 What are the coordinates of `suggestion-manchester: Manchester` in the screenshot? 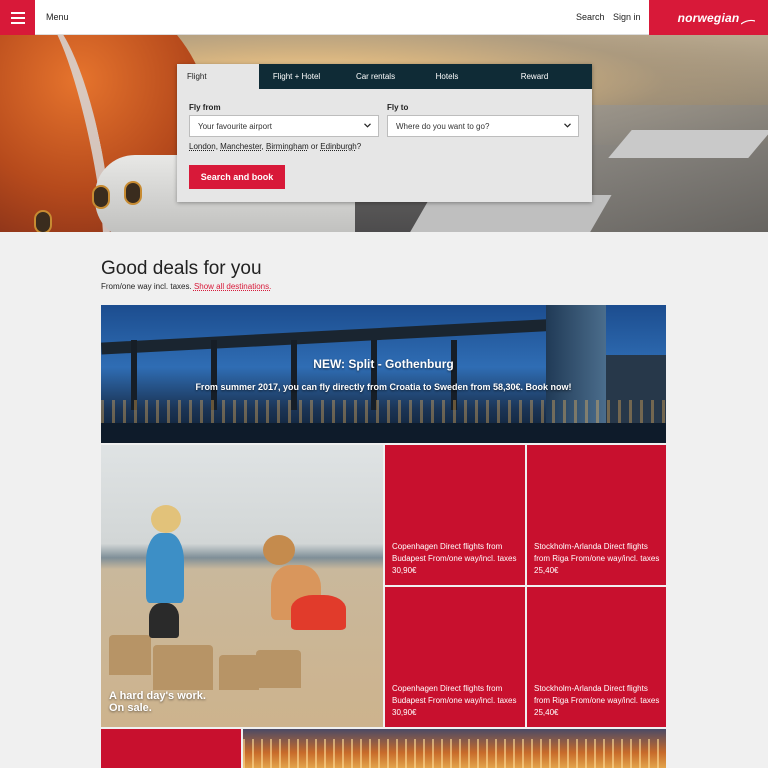 It's located at (240, 146).